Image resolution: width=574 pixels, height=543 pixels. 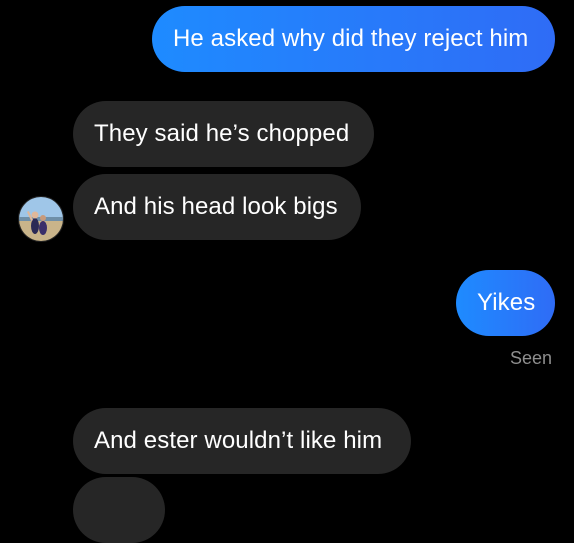 I want to click on avatar-photo-icon, so click(x=41, y=219).